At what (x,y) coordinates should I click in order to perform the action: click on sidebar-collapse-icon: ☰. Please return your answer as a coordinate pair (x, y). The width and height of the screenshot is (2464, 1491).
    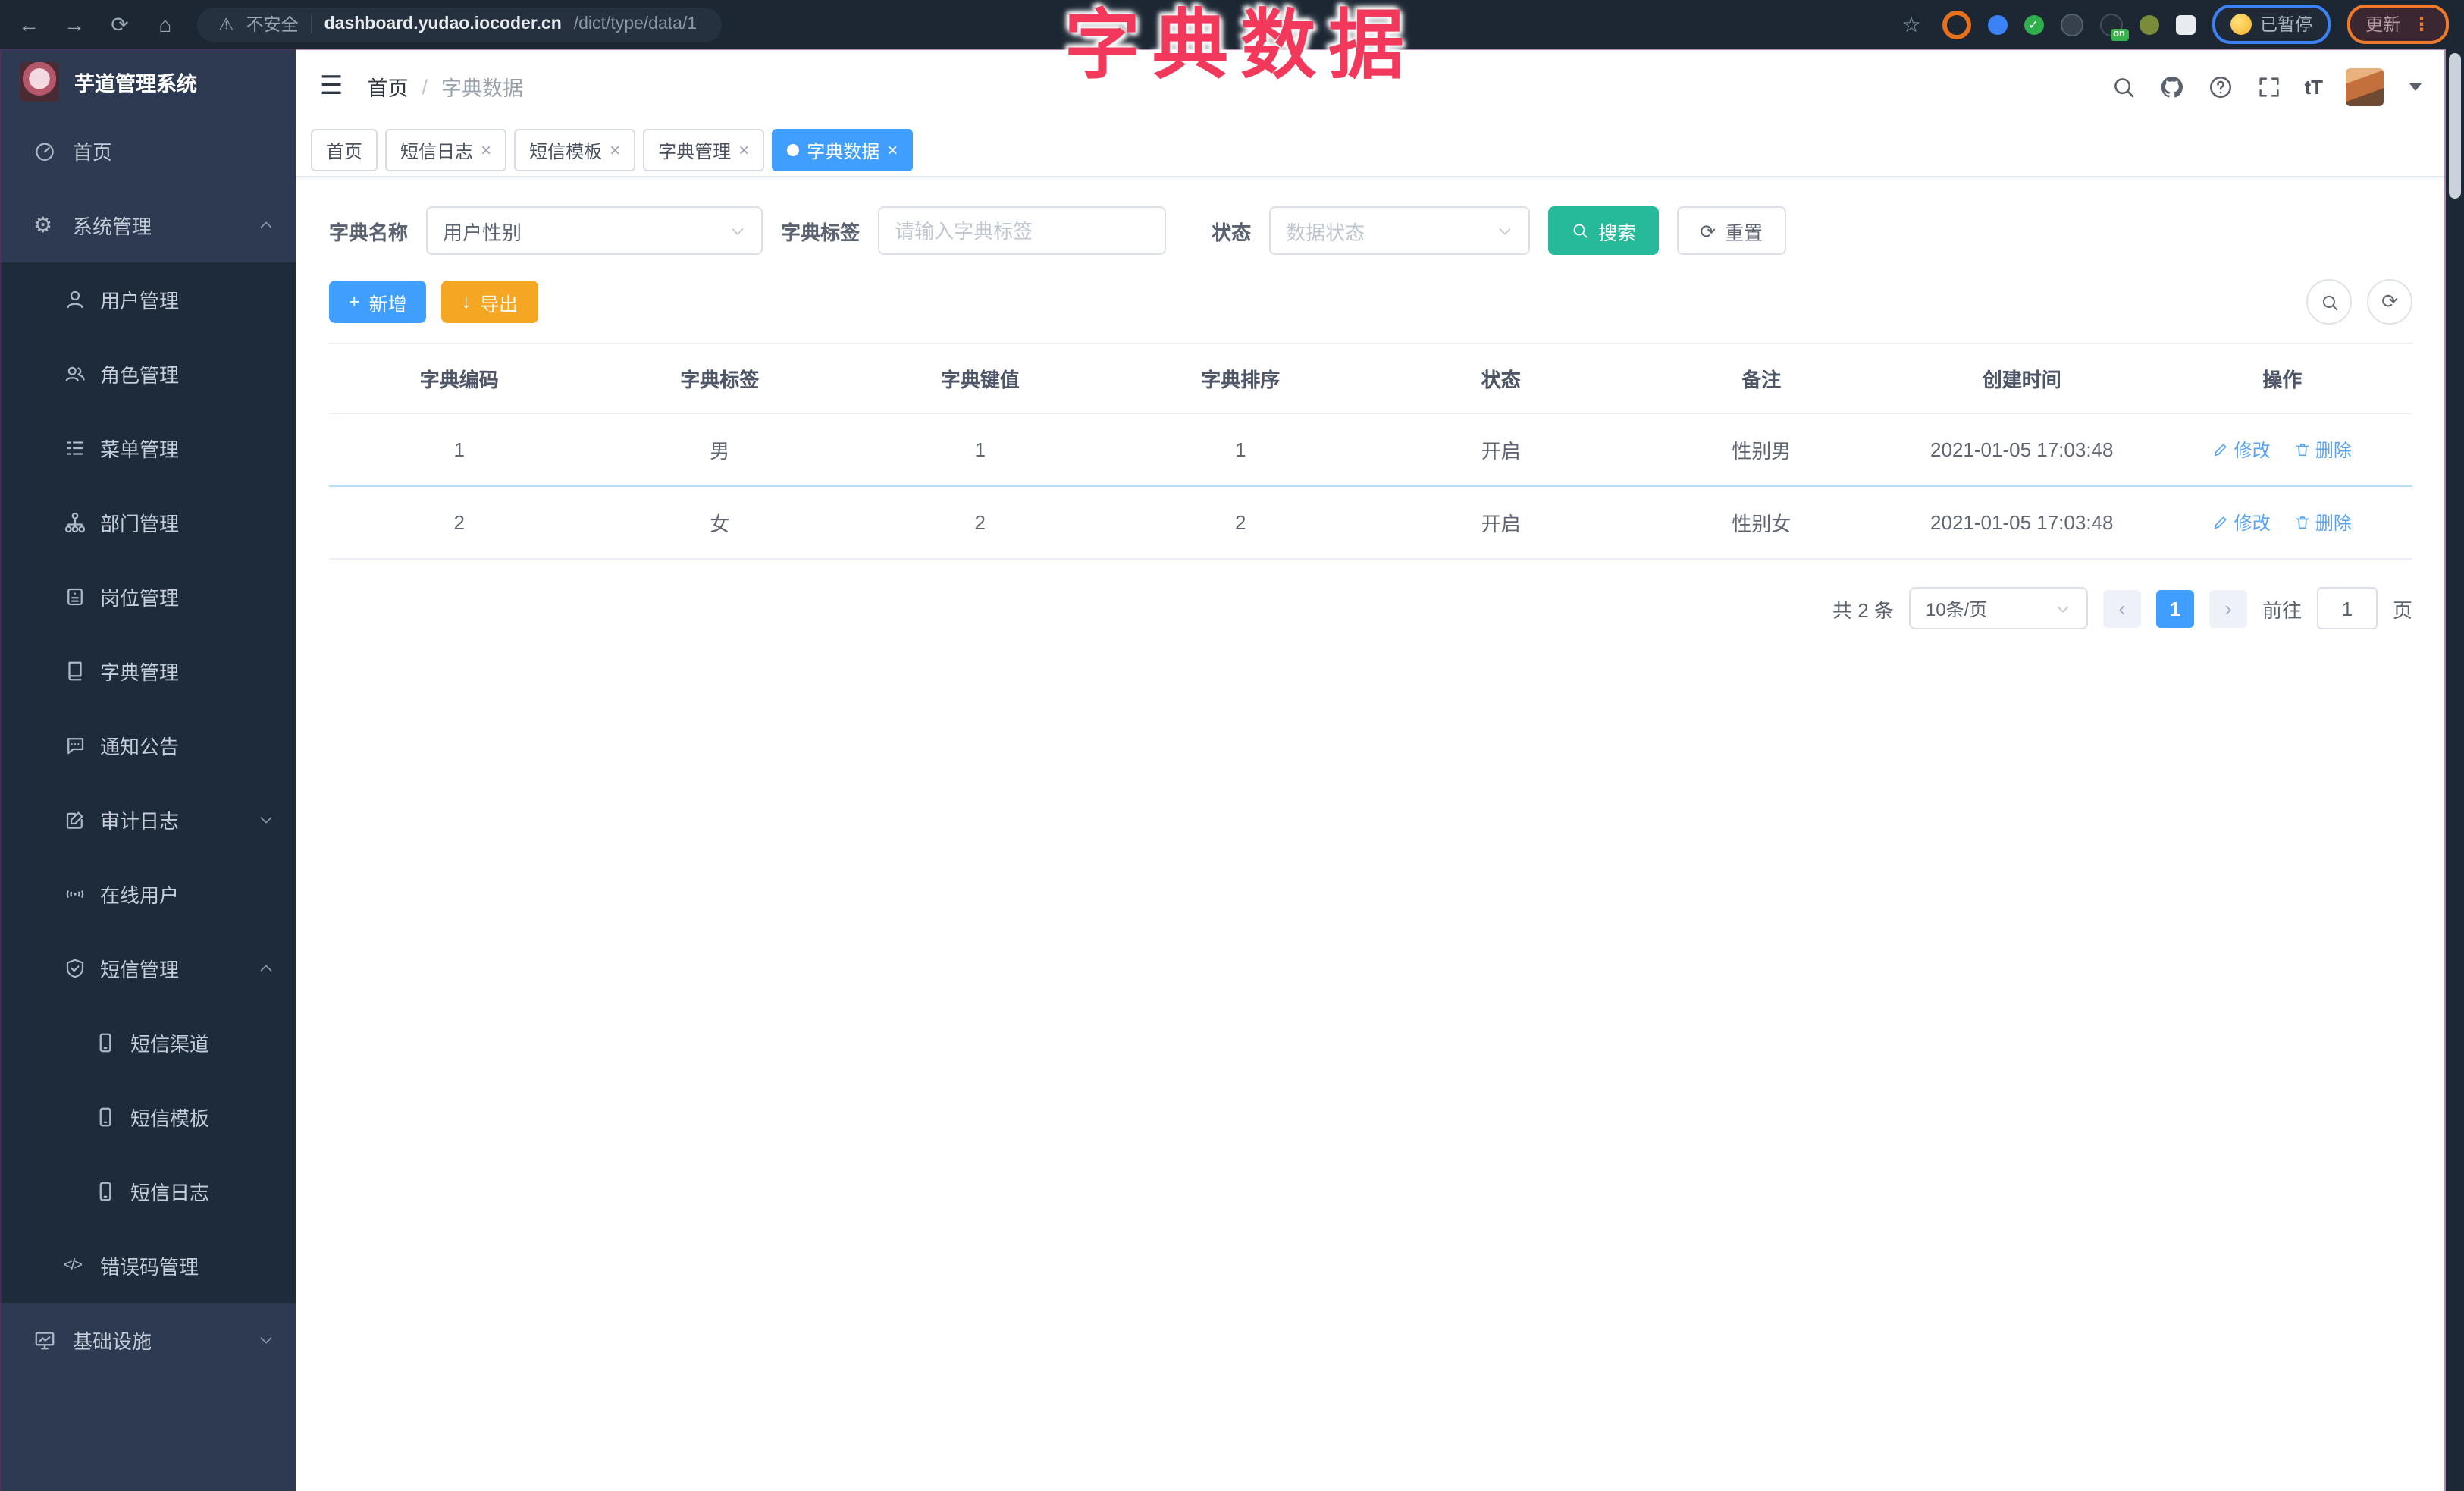
    Looking at the image, I should click on (331, 86).